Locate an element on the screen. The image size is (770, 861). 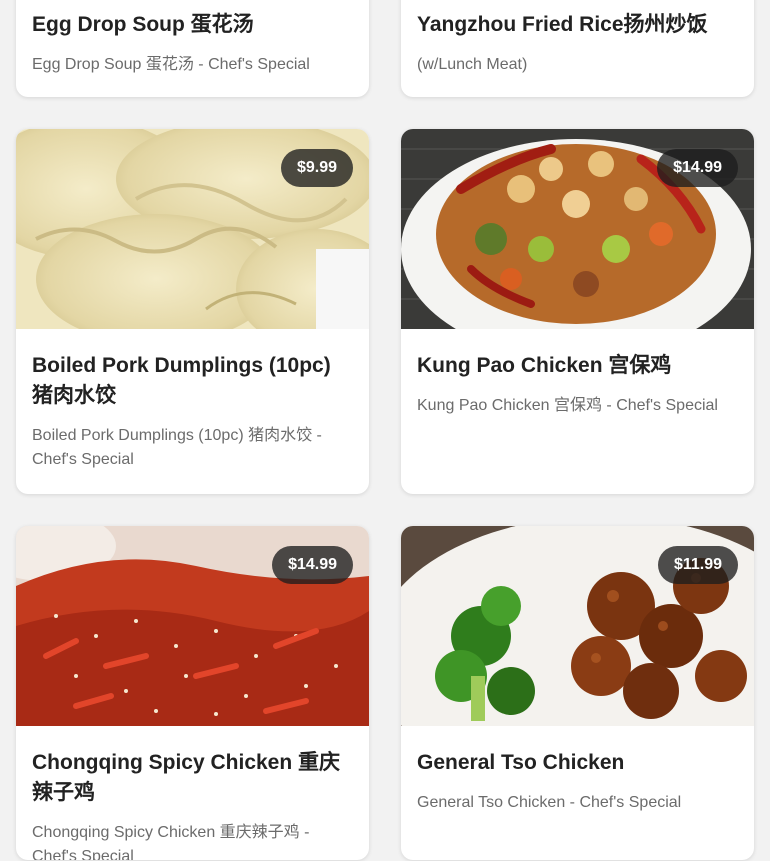
menu-item-title: Chongqing Spicy Chicken 重庆辣子鸡 is located at coordinates (186, 777).